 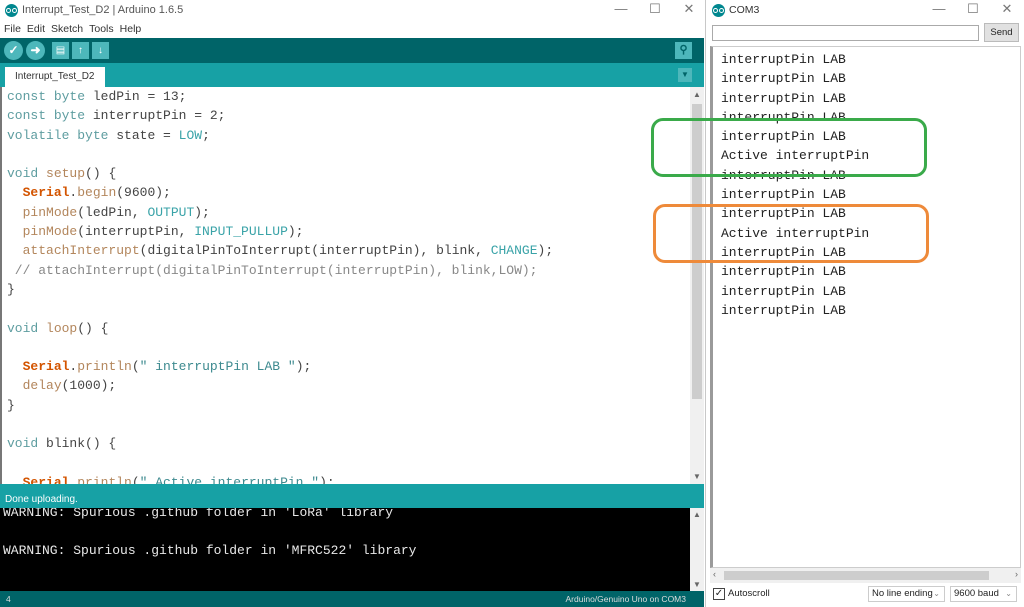 I want to click on console-scrollbar: ▲ ▼, so click(x=697, y=549).